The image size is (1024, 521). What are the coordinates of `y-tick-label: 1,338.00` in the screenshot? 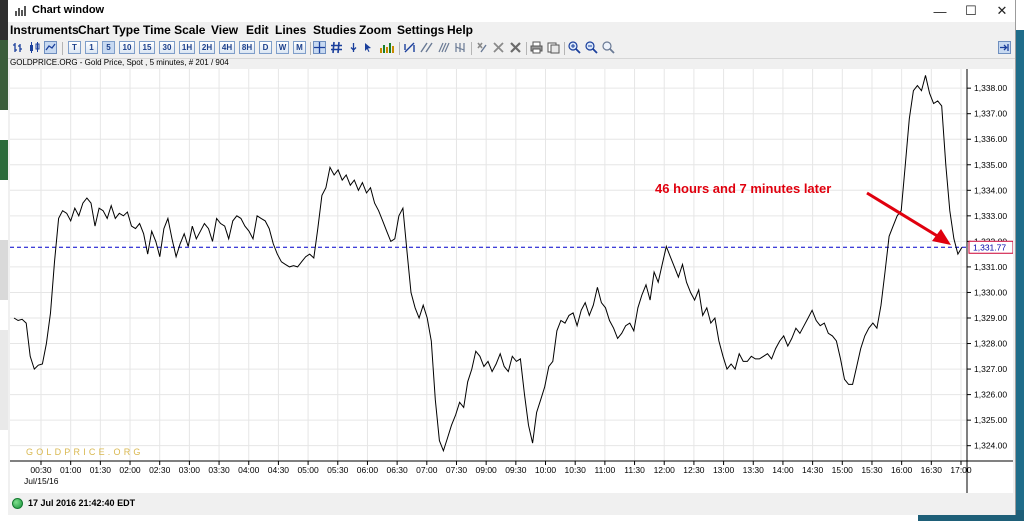 It's located at (990, 88).